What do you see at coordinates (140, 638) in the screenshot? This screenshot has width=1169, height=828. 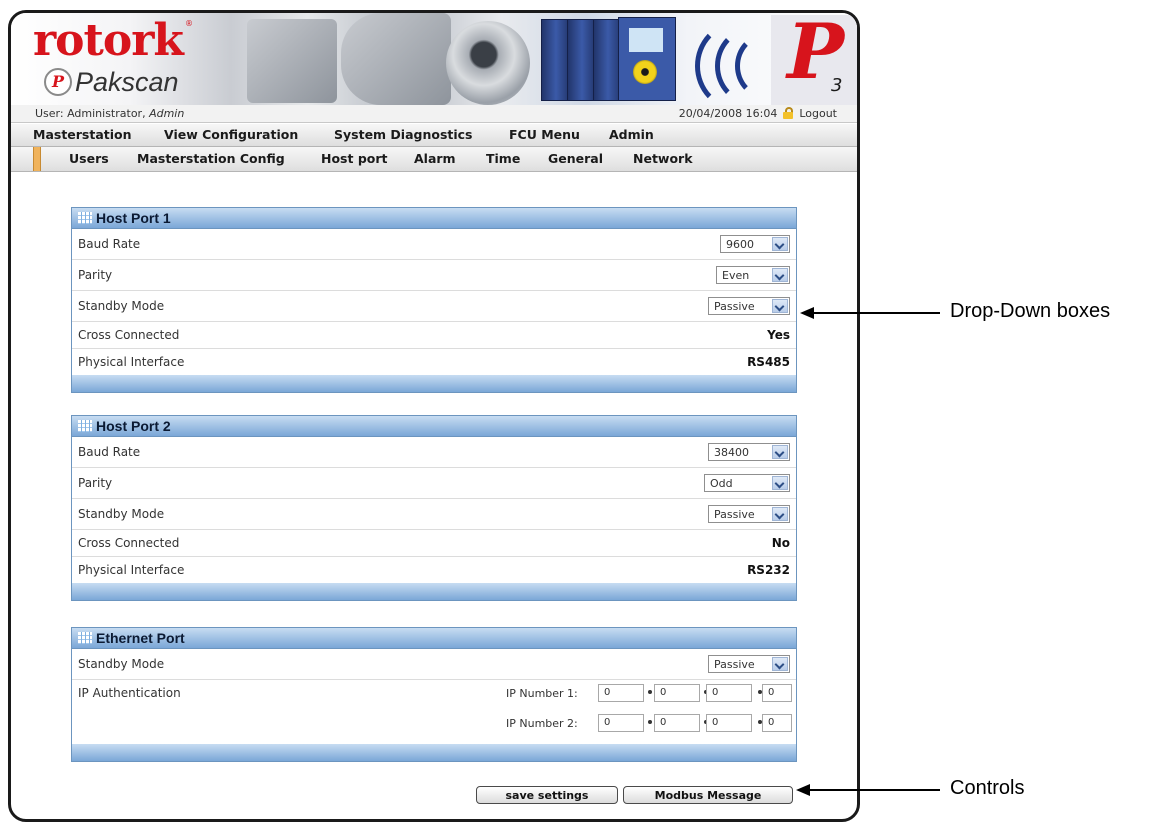 I see `panel-title: Ethernet Port` at bounding box center [140, 638].